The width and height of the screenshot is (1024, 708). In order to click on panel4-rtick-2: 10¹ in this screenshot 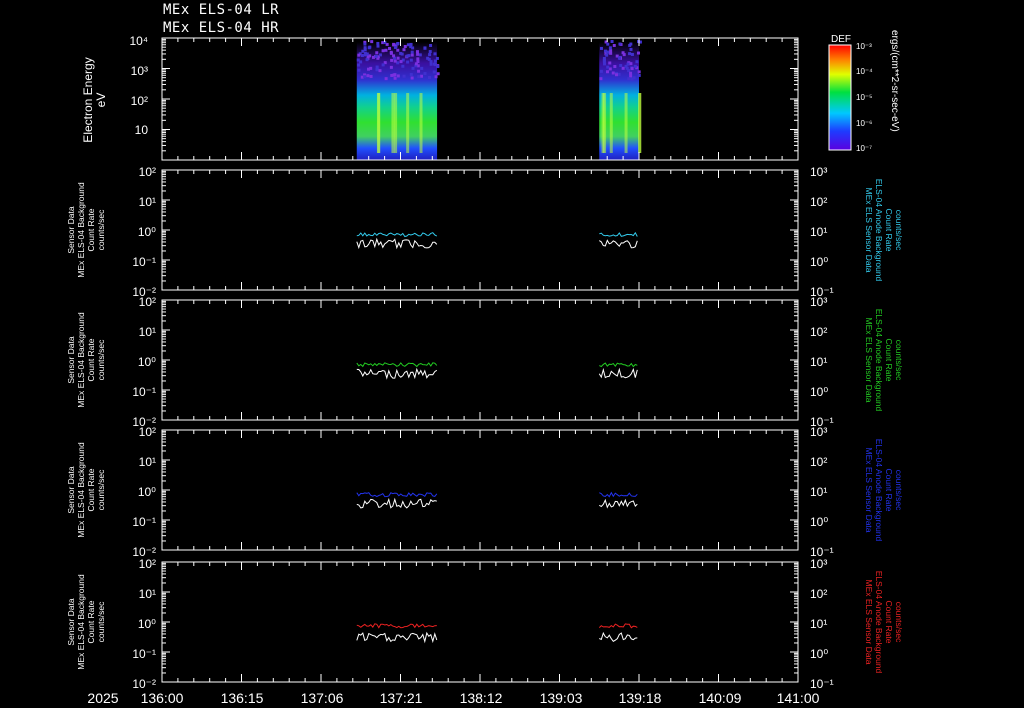, I will do `click(818, 492)`.